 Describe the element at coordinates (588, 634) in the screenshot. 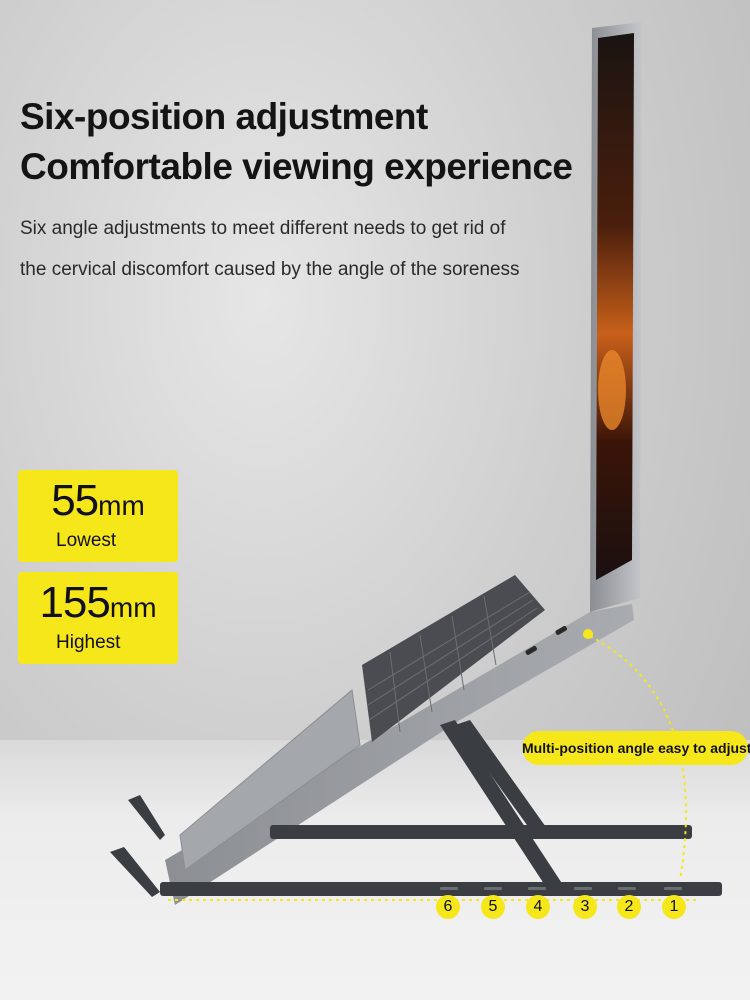

I see `hinge-marker` at that location.